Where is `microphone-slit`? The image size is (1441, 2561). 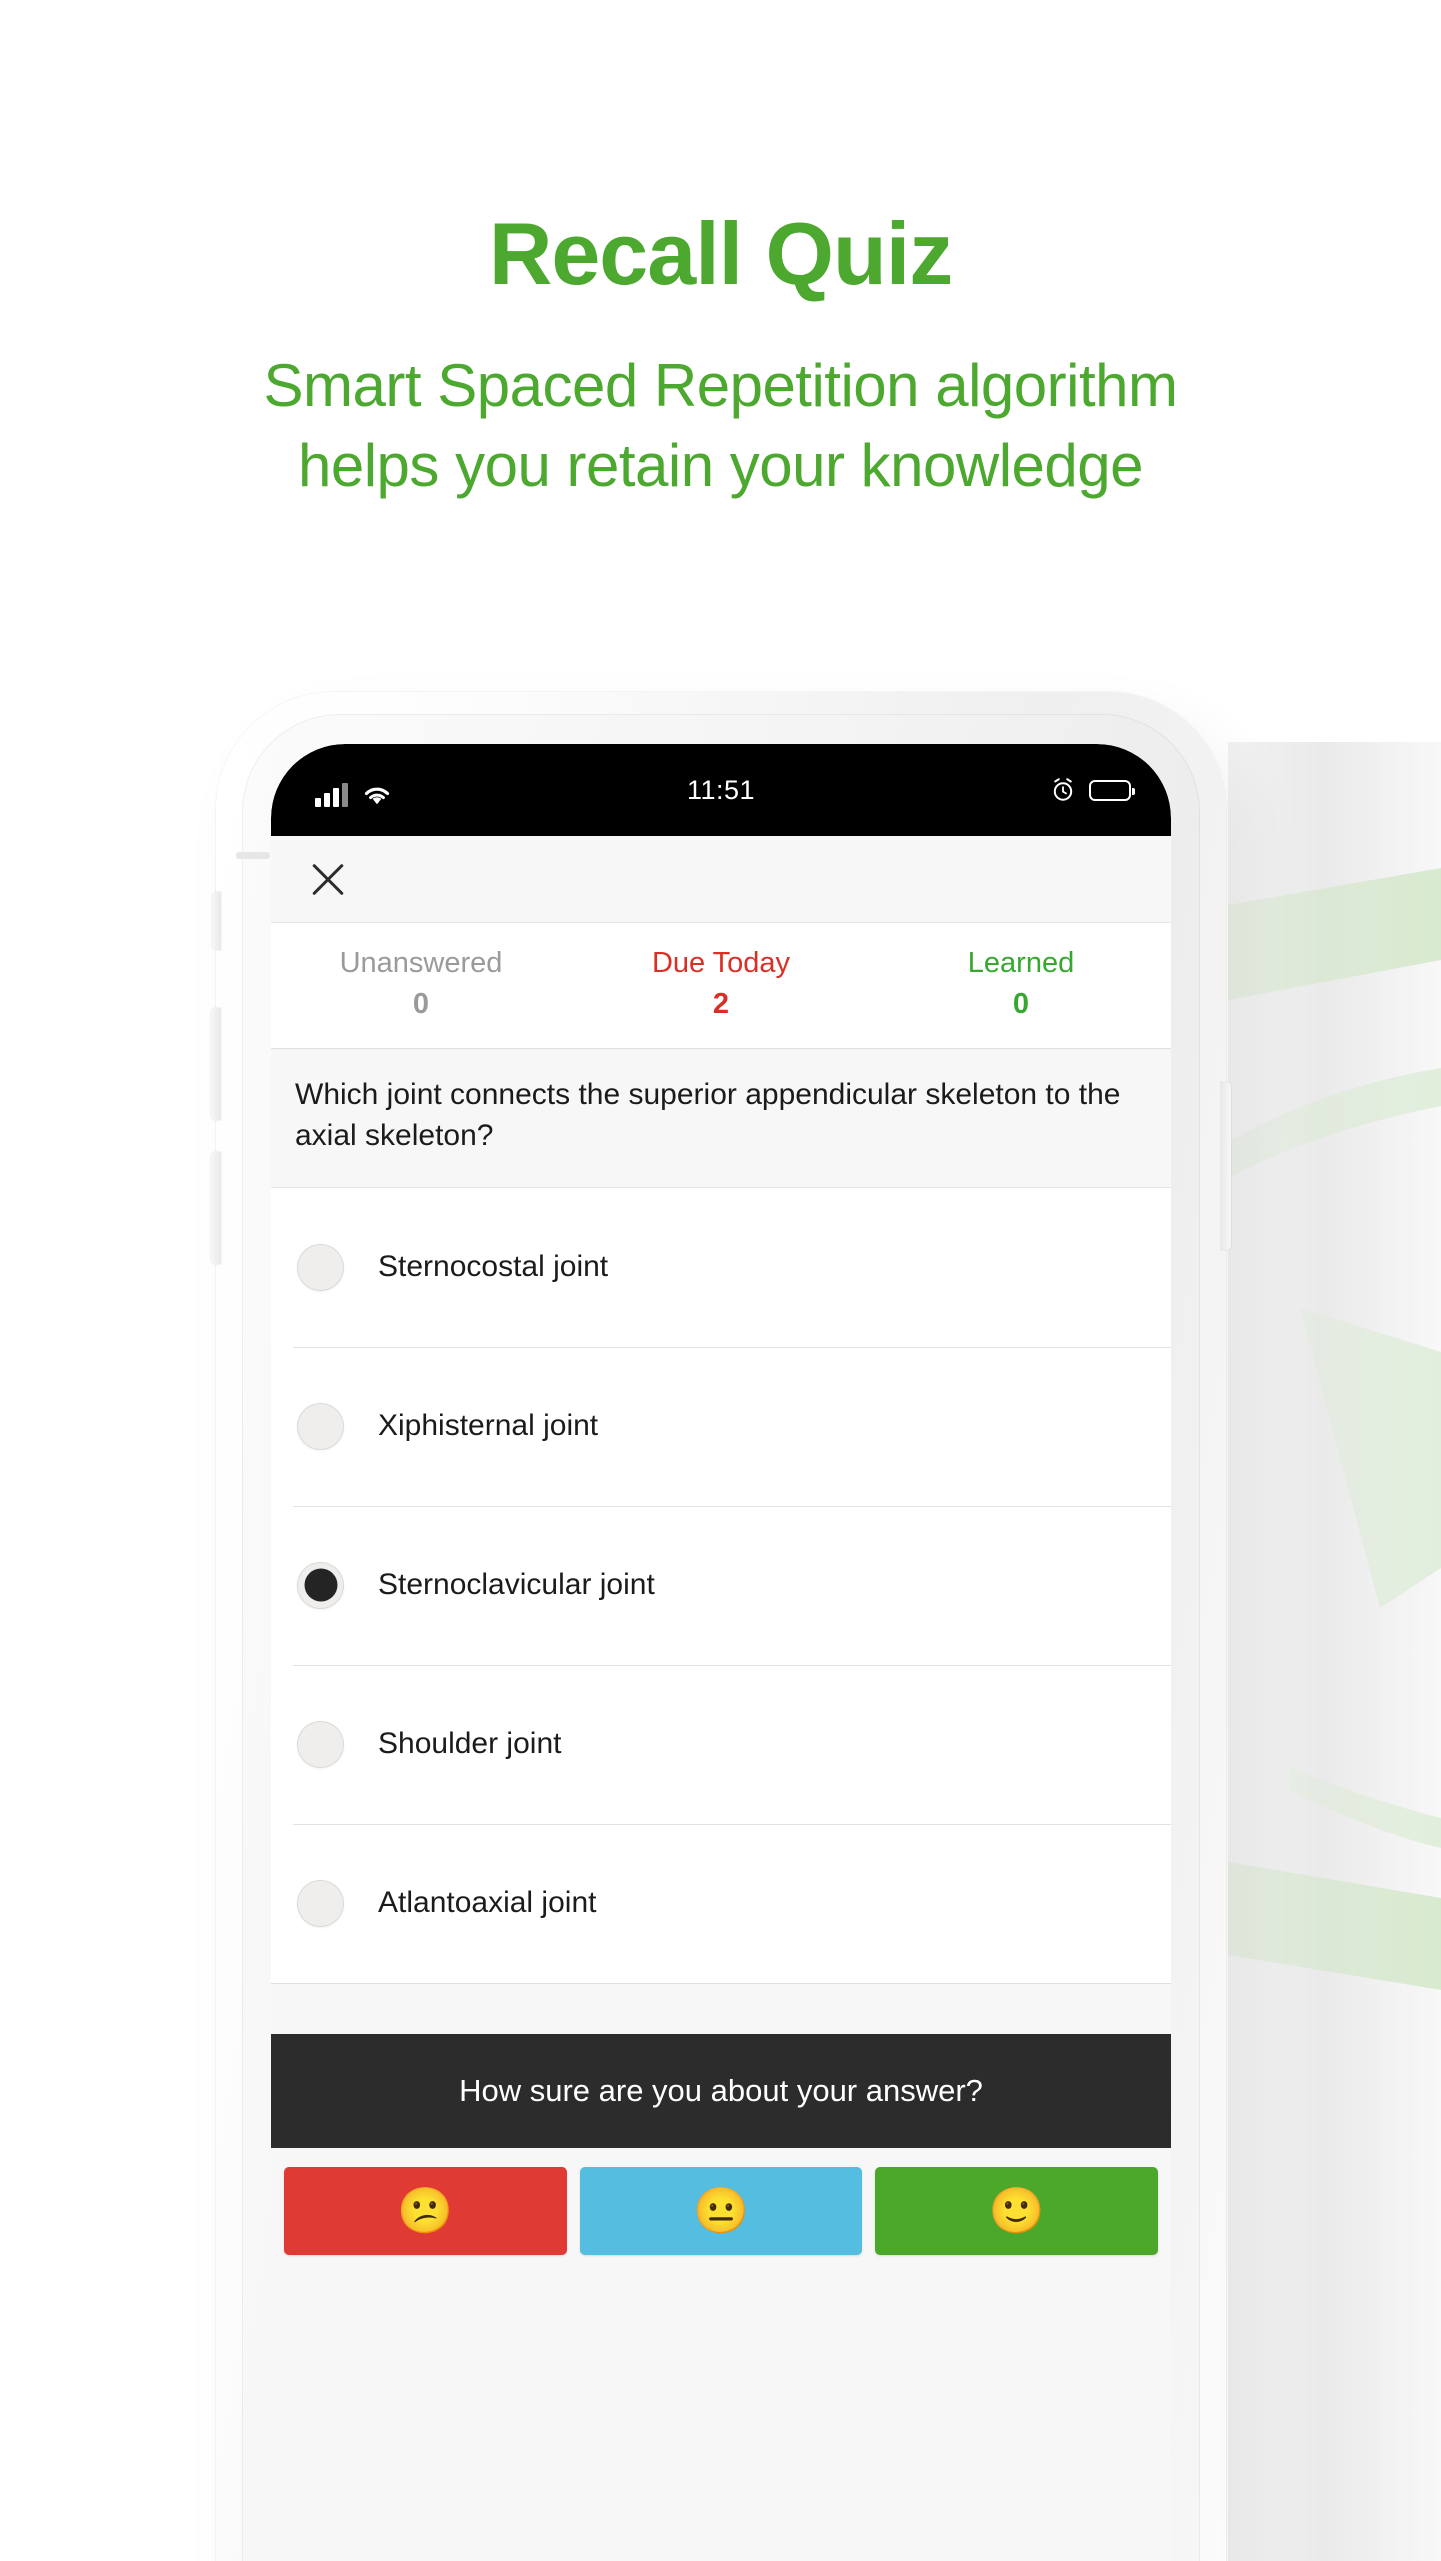 microphone-slit is located at coordinates (253, 855).